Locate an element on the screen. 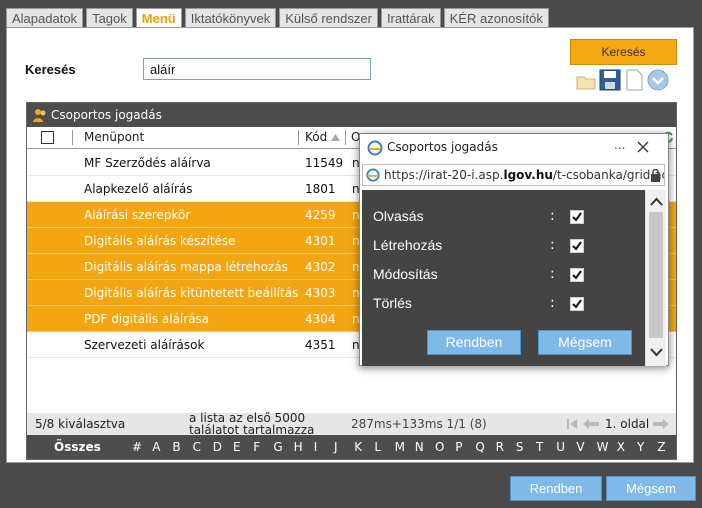  scroll-up-icon is located at coordinates (656, 201).